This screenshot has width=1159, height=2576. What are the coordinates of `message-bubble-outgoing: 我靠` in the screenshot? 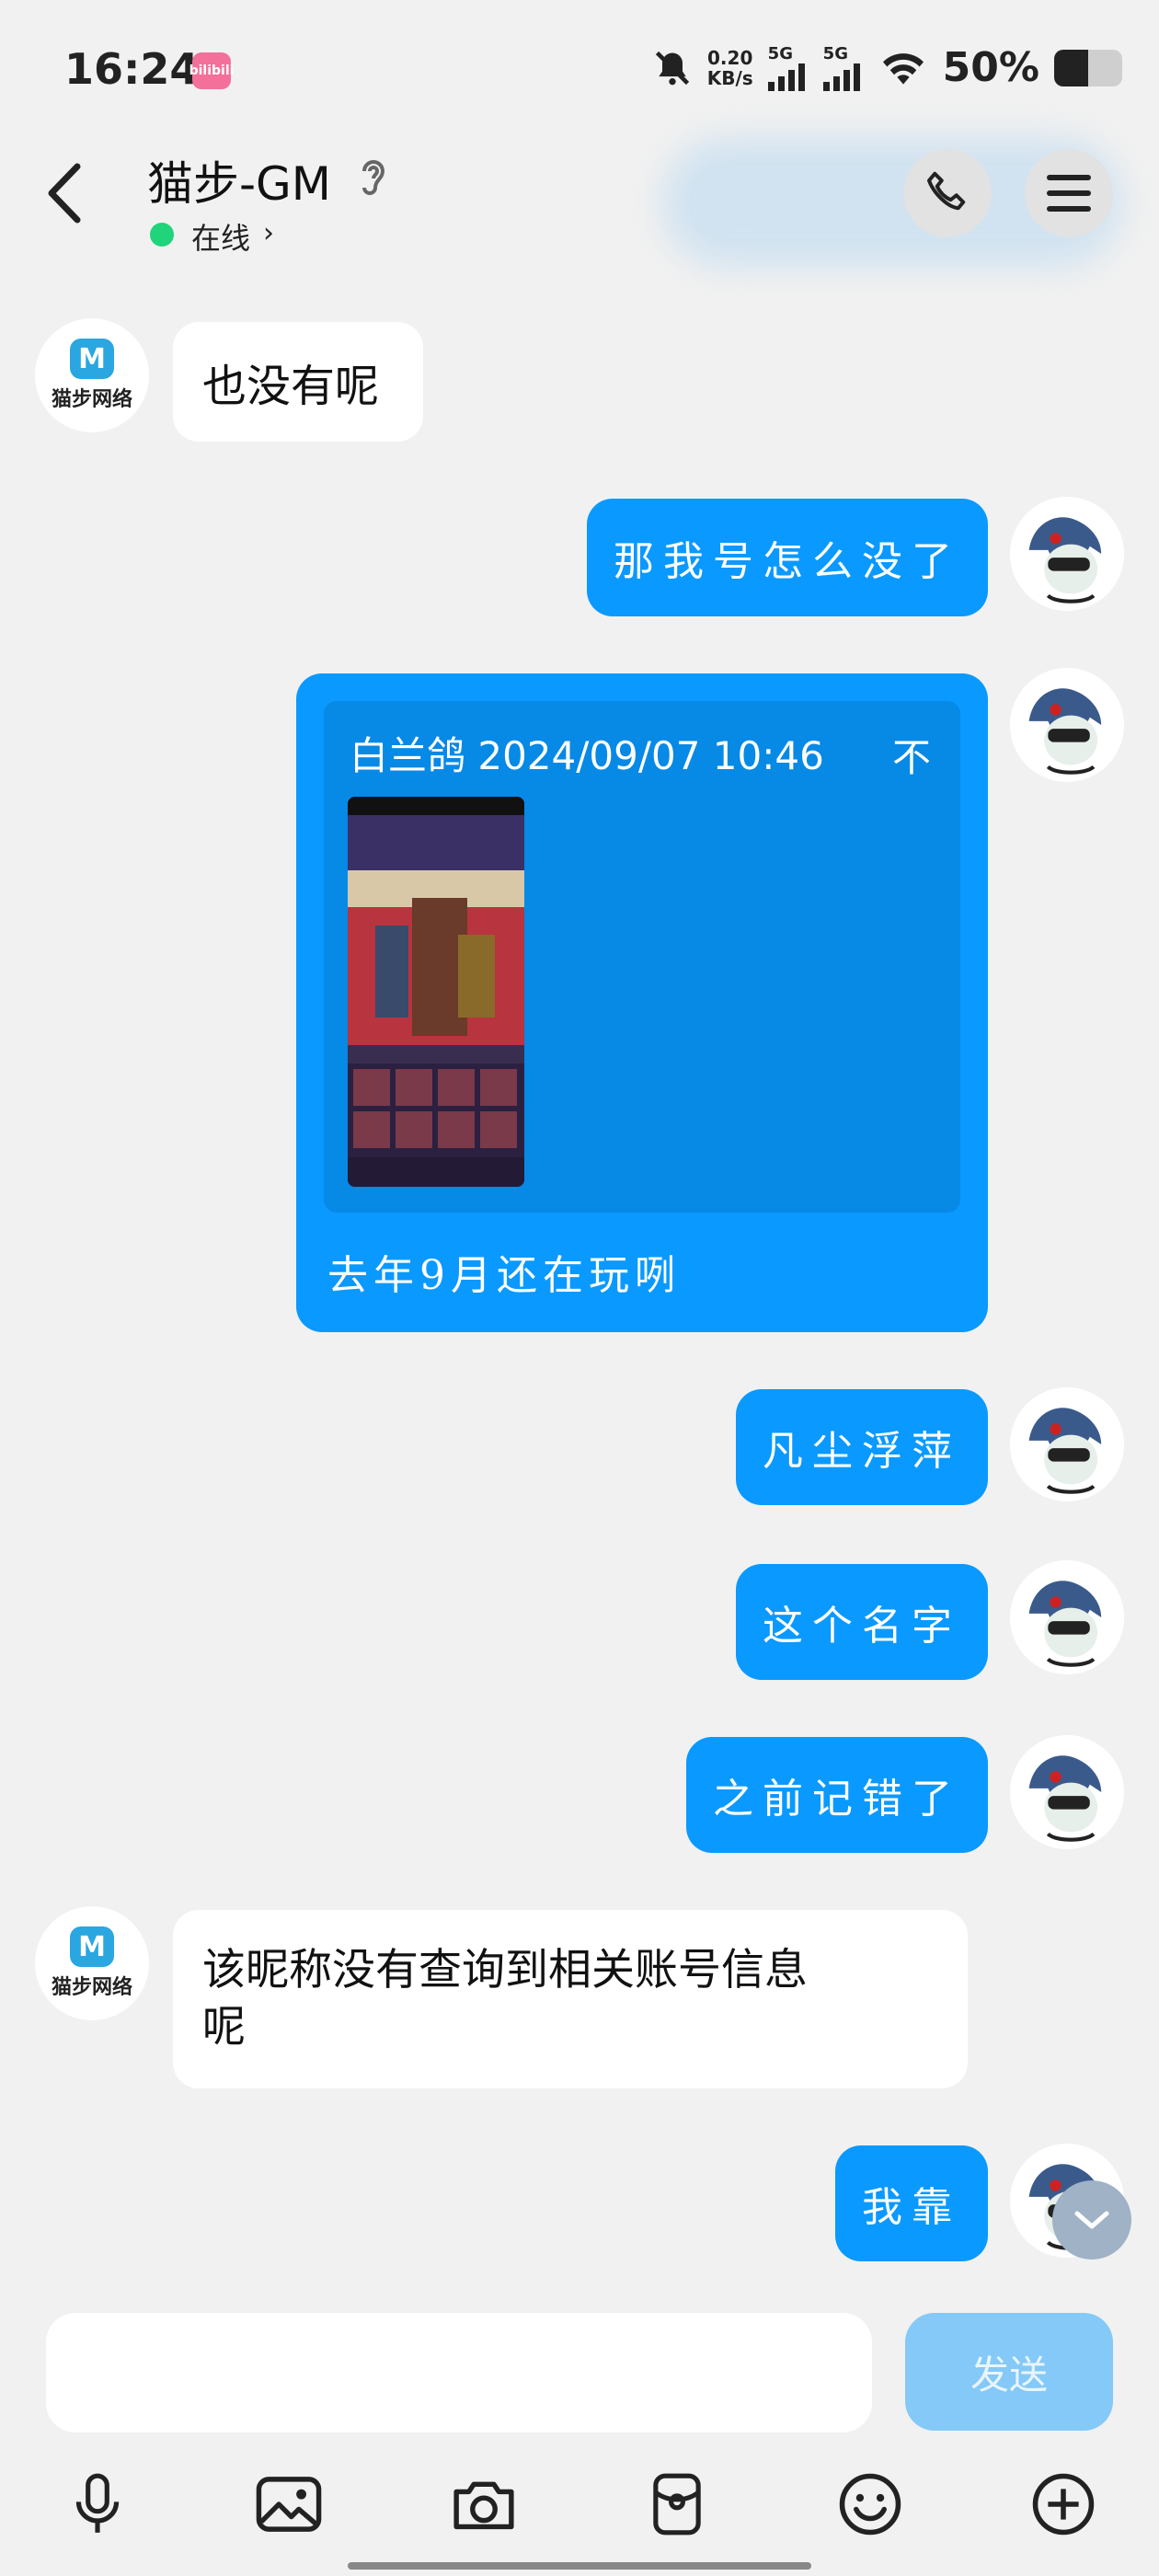 It's located at (911, 2203).